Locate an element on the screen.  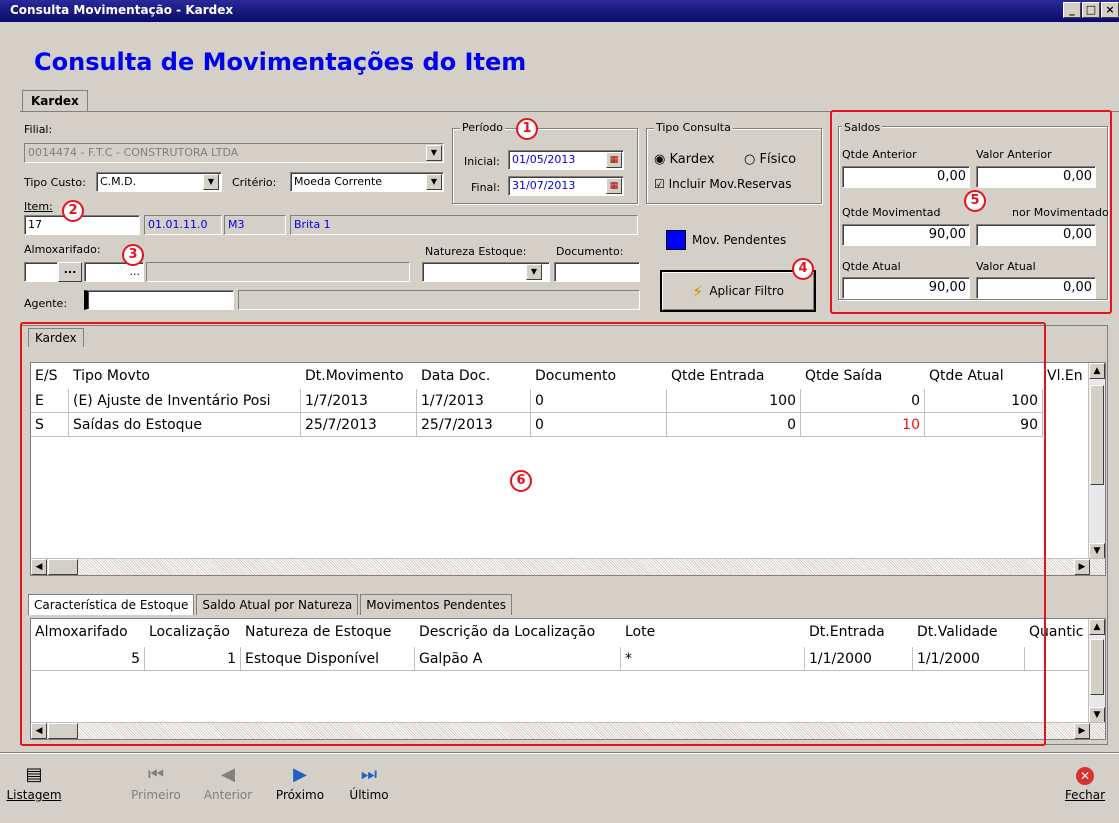
page-title: Consulta de Movimentações do Item is located at coordinates (280, 62).